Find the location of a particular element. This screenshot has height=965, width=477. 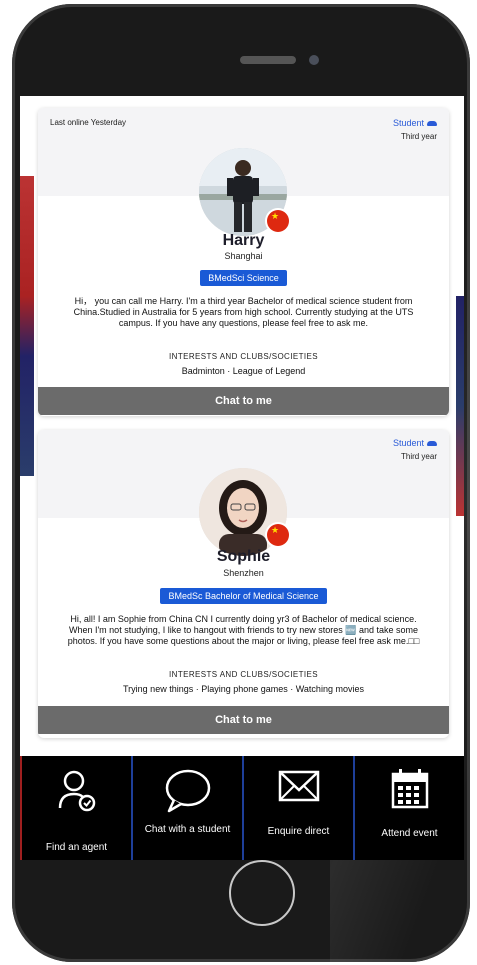

course-badge: BMedSc Bachelor of Medical Science is located at coordinates (243, 595).